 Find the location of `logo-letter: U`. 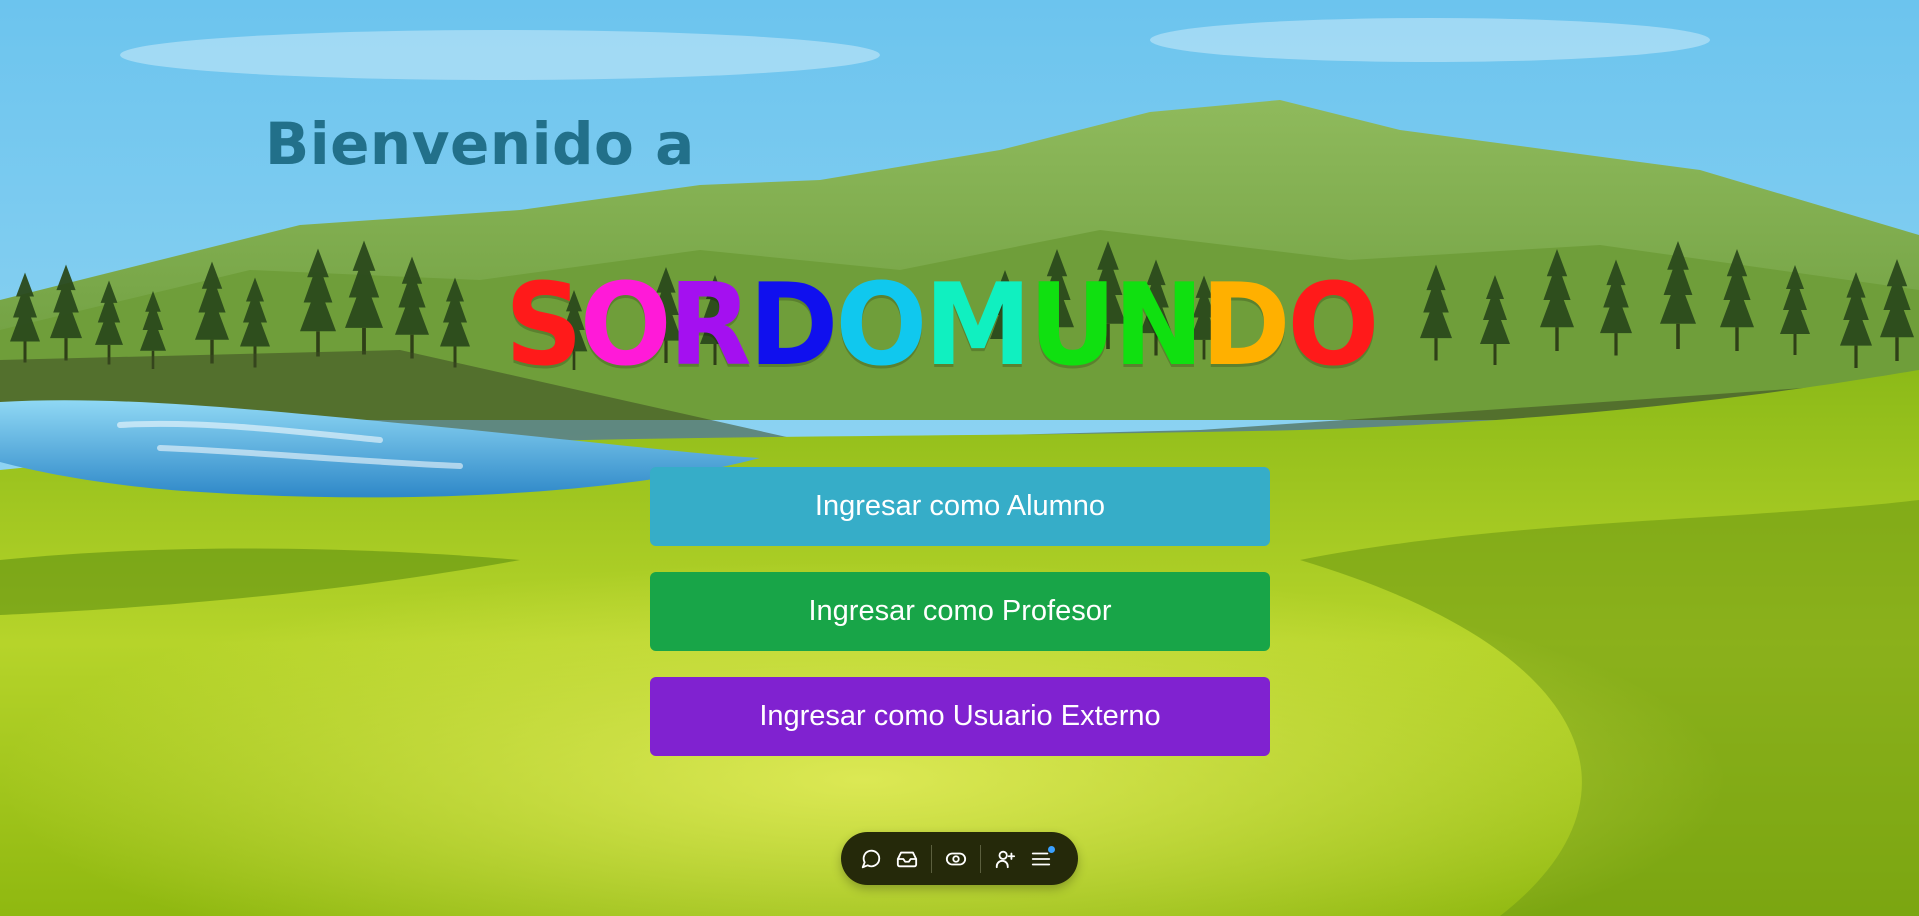

logo-letter: U is located at coordinates (1072, 325).